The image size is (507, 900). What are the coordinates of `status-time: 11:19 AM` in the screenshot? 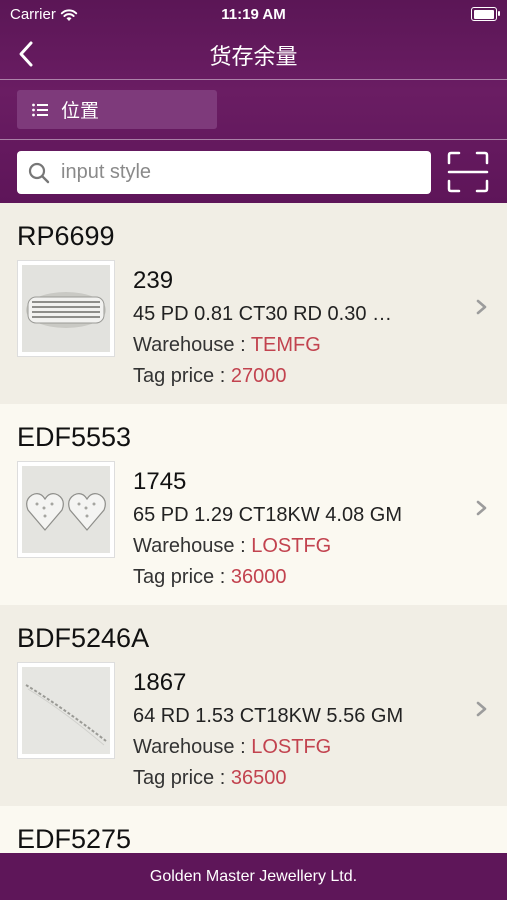 It's located at (253, 14).